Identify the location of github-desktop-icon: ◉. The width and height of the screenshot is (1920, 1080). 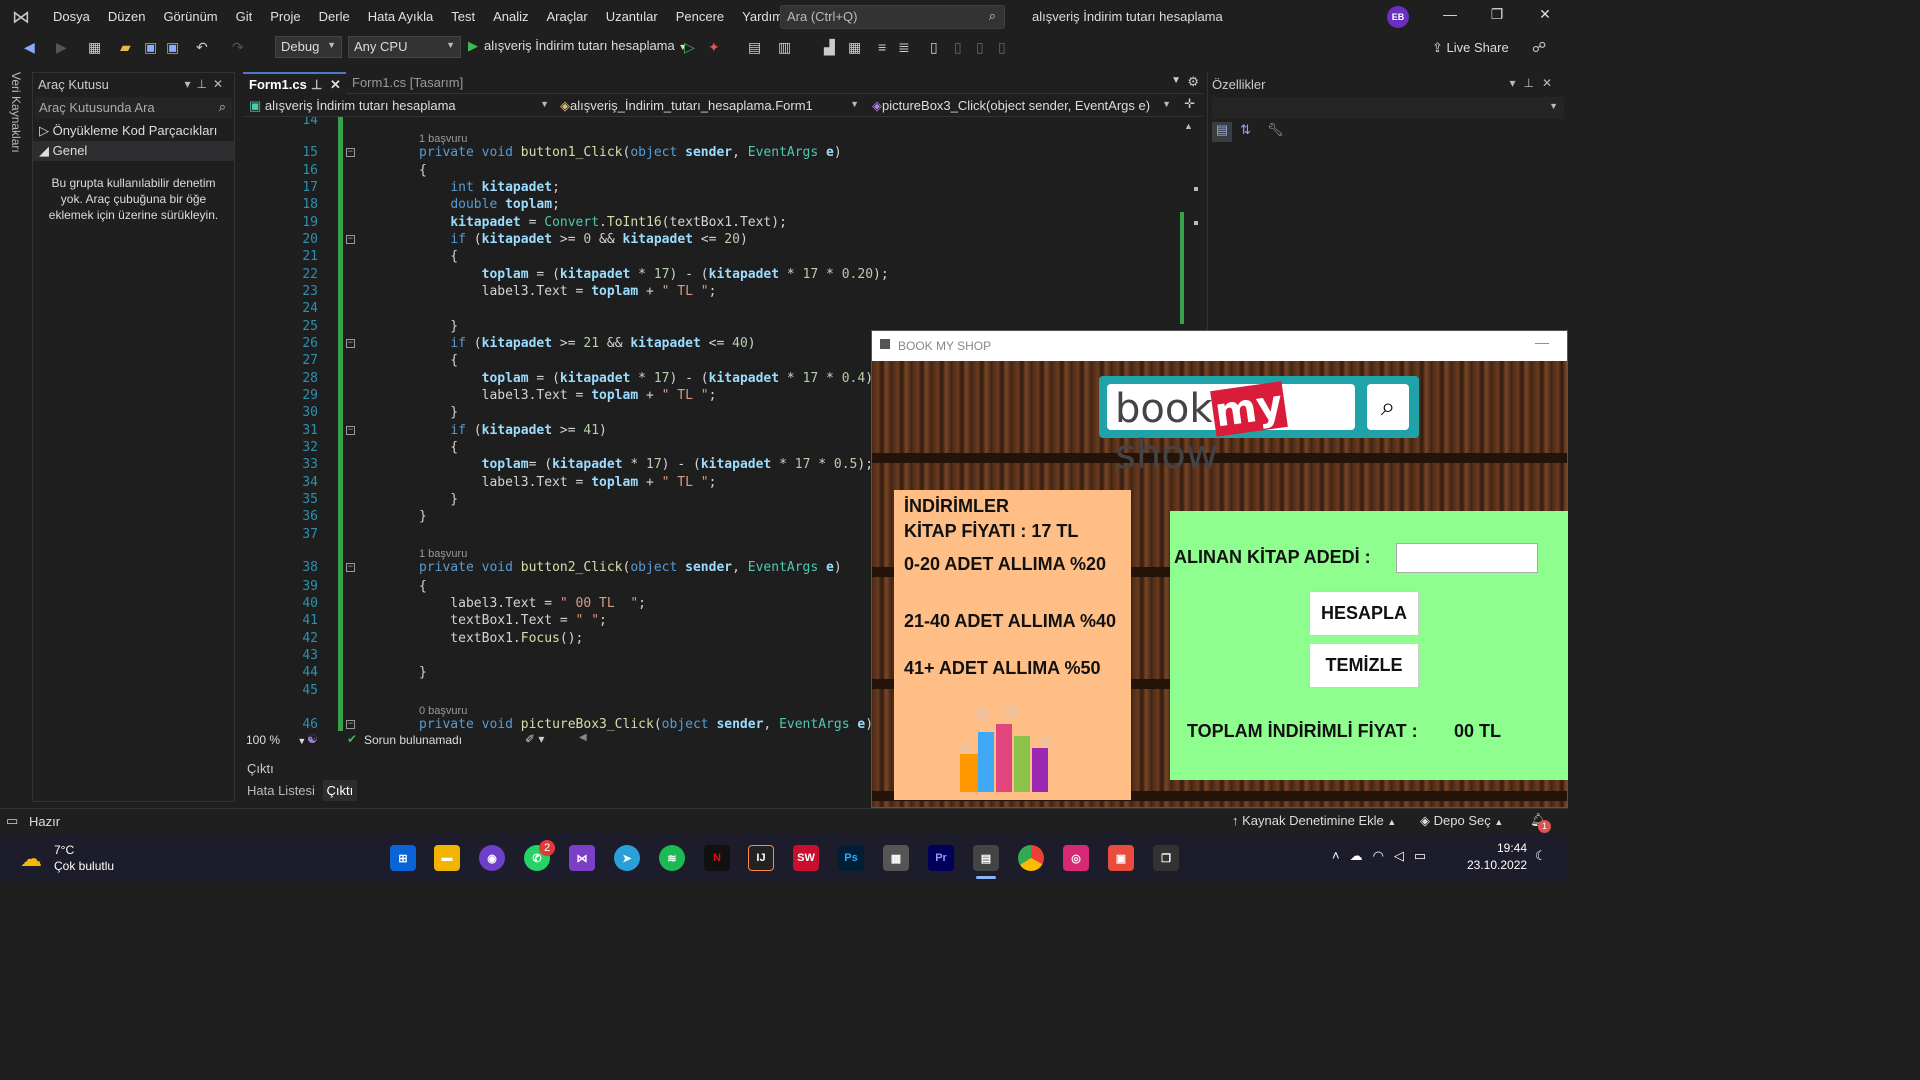
(492, 858).